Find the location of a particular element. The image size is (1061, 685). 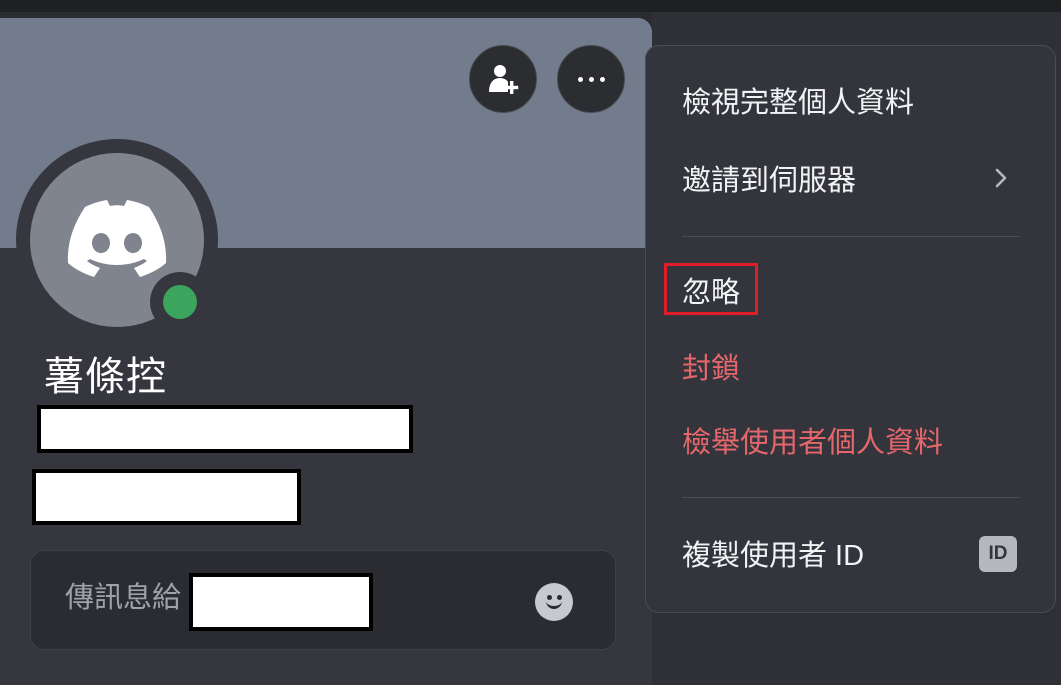

message-input: 傳訊息給 is located at coordinates (323, 600).